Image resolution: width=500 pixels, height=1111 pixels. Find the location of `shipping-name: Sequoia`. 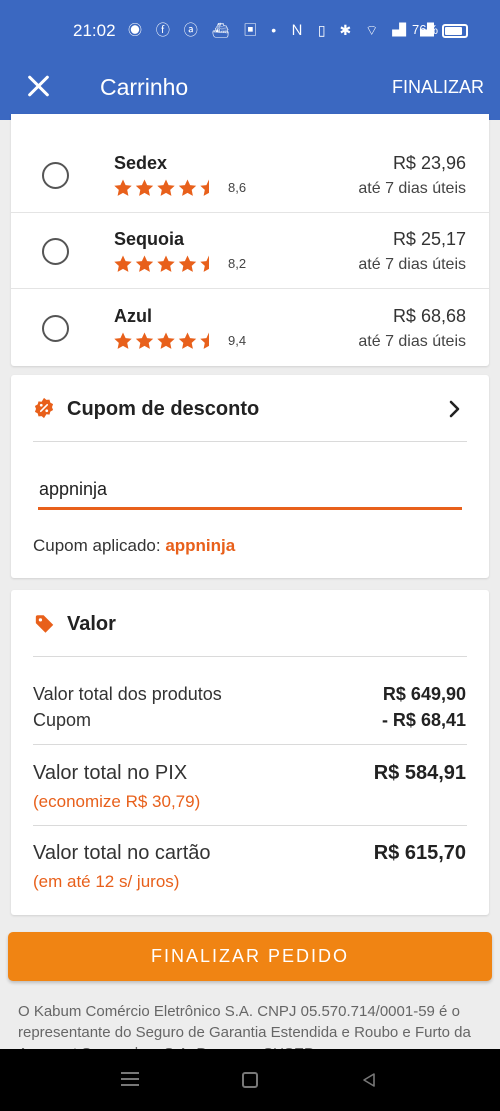

shipping-name: Sequoia is located at coordinates (149, 239).